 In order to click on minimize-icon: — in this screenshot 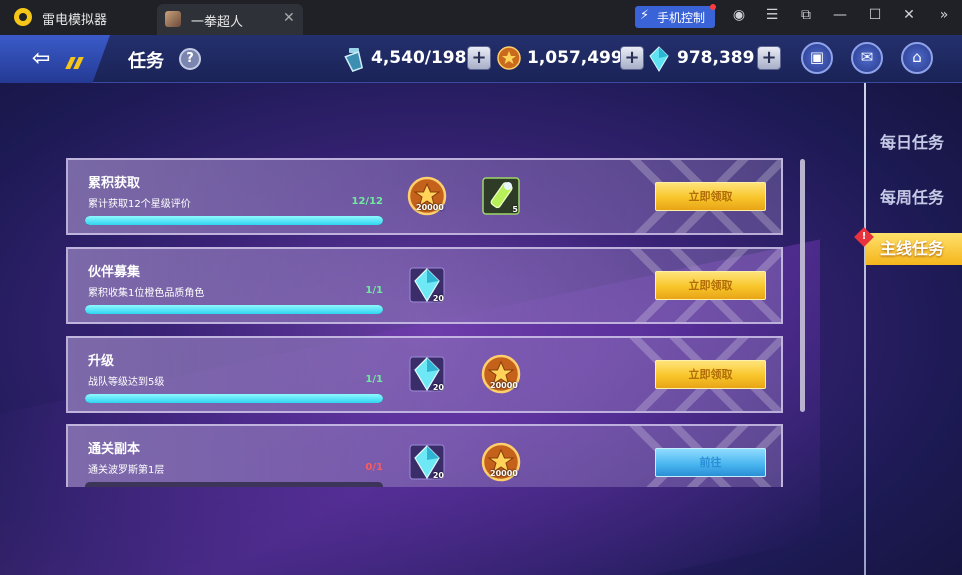, I will do `click(840, 15)`.